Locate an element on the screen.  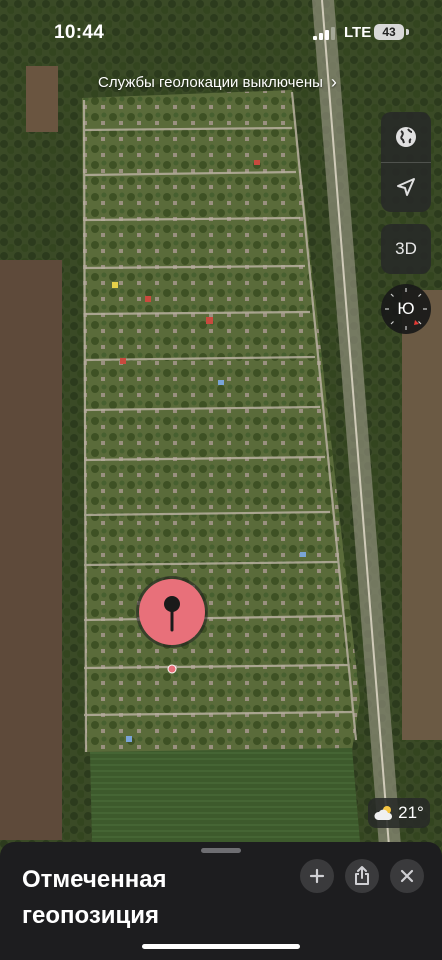
globe-icon is located at coordinates (406, 137).